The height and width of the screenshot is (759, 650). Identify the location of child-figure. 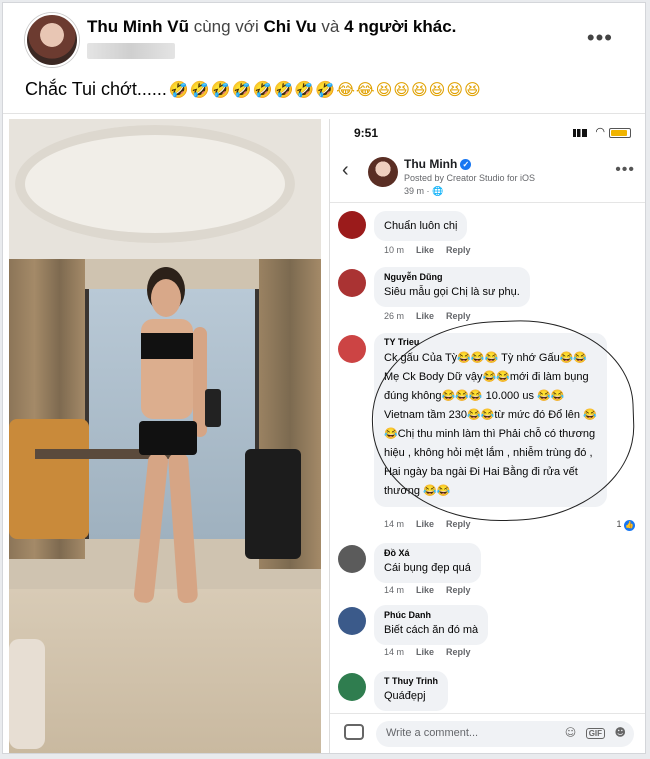
(27, 694).